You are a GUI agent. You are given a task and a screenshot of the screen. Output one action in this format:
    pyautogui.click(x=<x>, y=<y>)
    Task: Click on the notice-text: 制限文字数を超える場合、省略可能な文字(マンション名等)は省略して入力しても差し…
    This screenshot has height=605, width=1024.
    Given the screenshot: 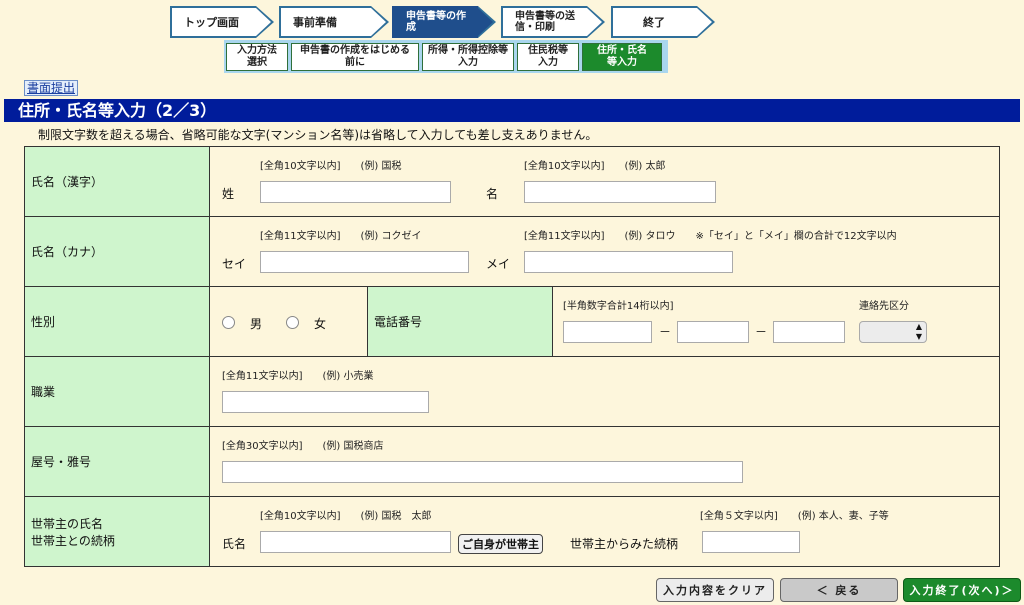 What is the action you would take?
    pyautogui.click(x=318, y=135)
    